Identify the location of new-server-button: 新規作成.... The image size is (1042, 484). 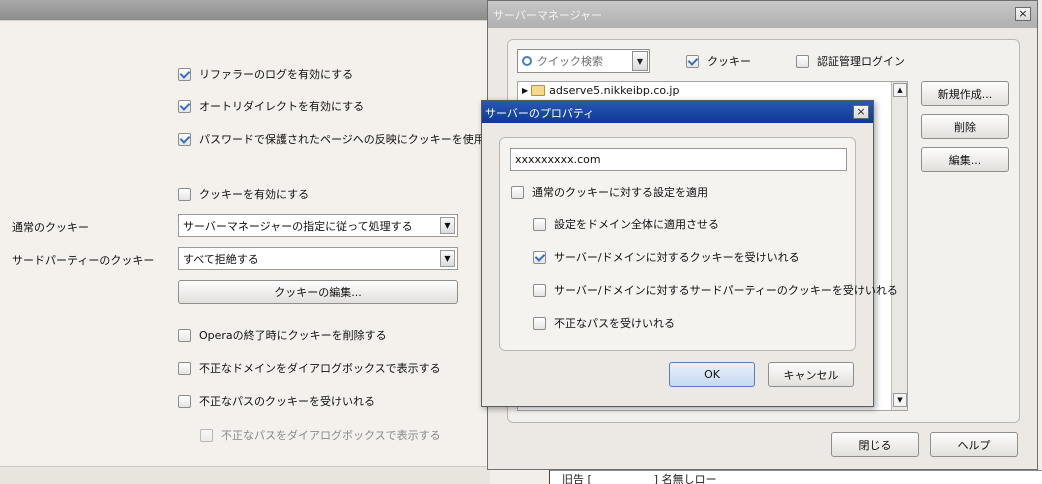
(965, 93).